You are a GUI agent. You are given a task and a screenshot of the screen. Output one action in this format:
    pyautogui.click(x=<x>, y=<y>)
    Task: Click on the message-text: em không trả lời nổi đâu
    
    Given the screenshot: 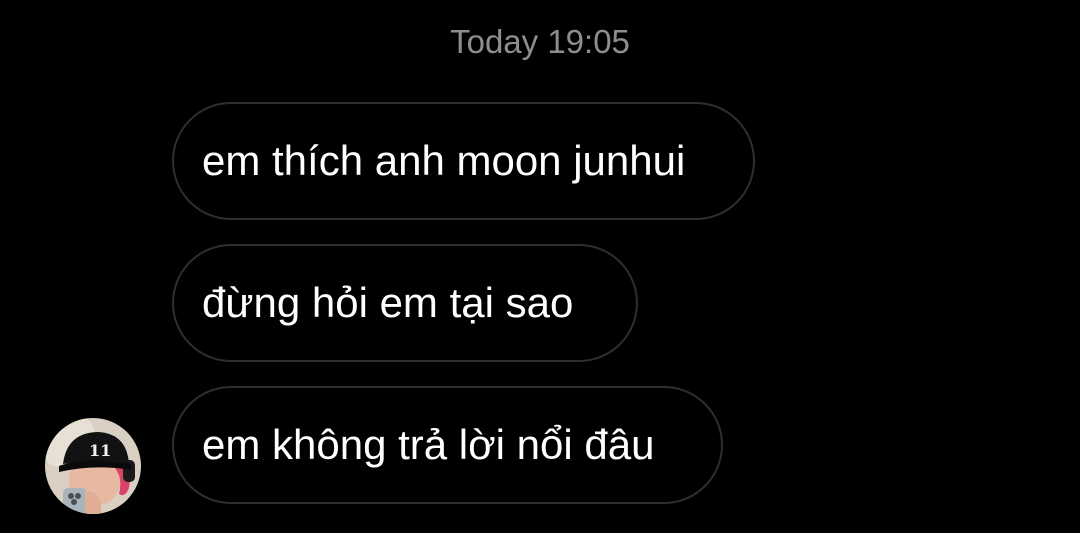 What is the action you would take?
    pyautogui.click(x=428, y=444)
    